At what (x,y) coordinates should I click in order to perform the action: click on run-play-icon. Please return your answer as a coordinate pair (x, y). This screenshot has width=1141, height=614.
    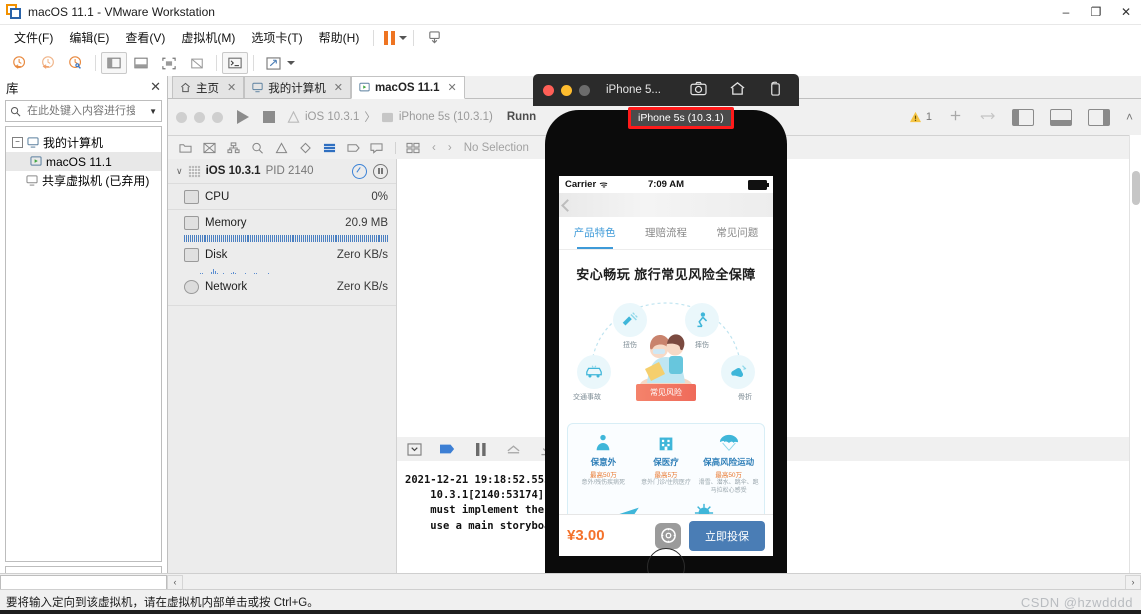
    Looking at the image, I should click on (243, 117).